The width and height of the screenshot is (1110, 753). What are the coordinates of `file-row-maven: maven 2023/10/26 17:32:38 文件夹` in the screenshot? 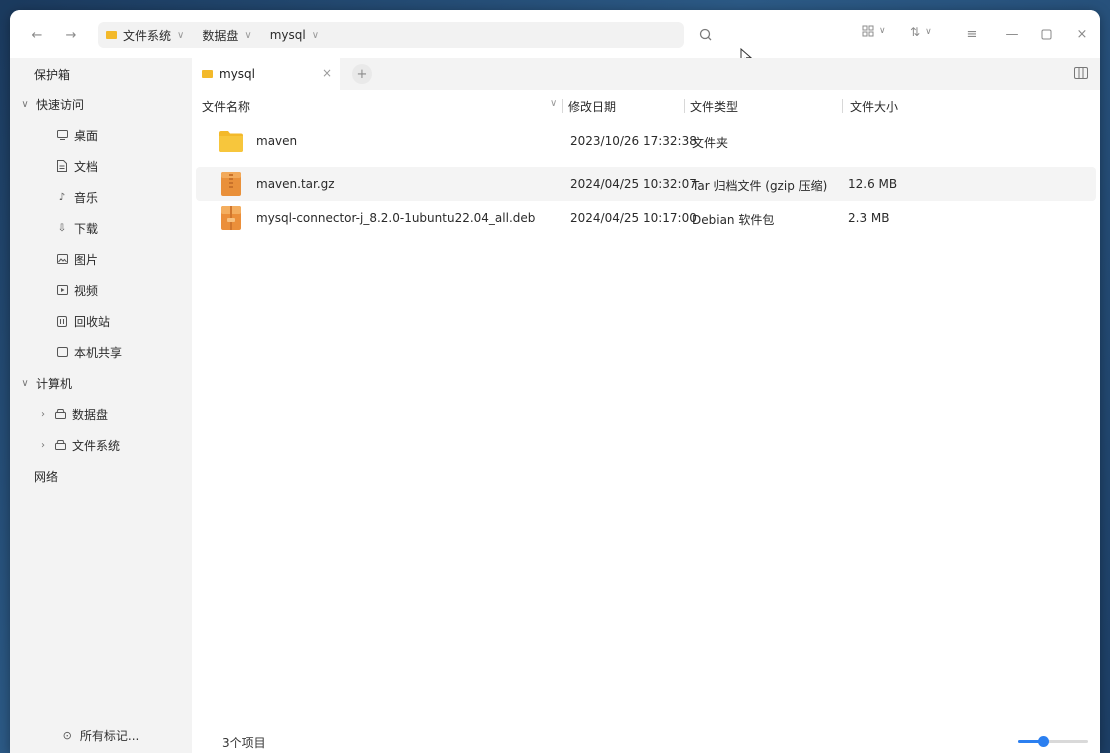 It's located at (646, 141).